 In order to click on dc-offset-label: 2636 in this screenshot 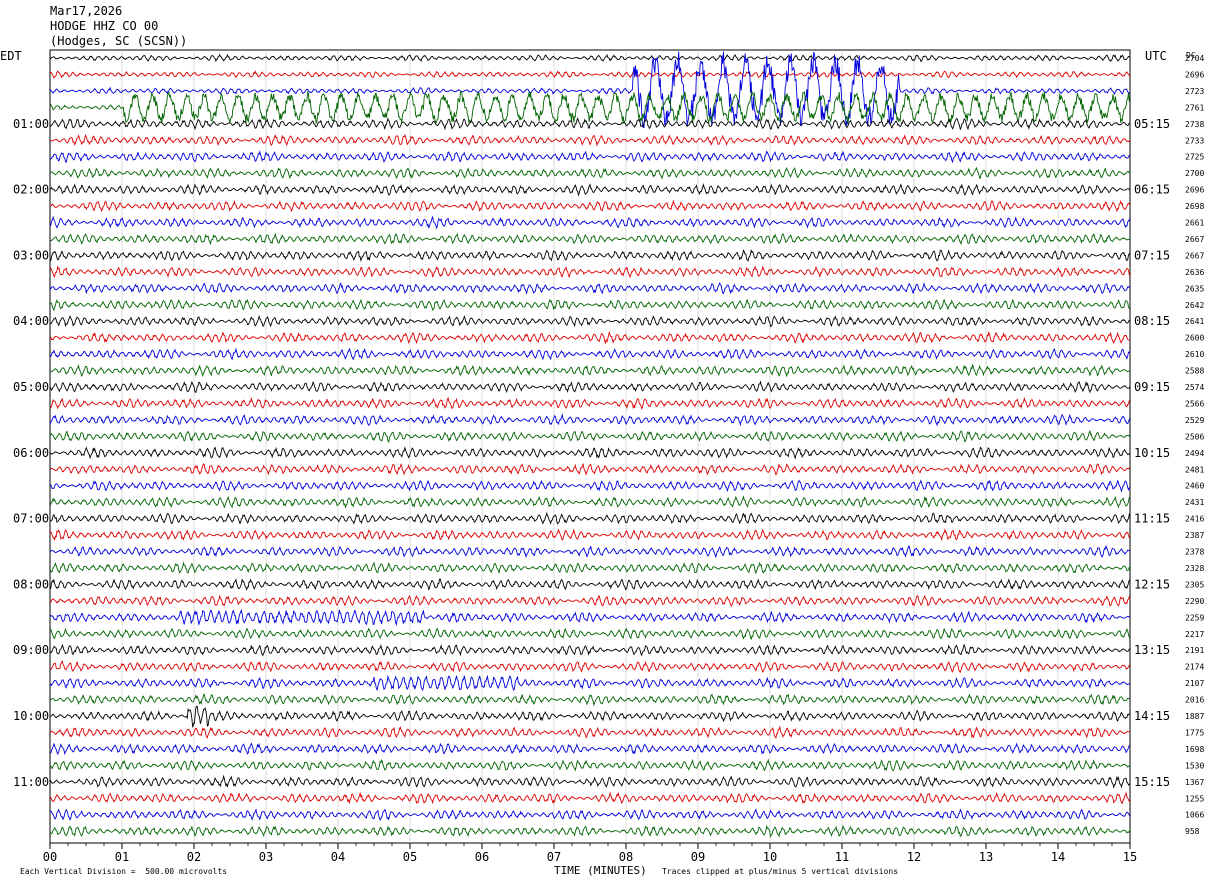, I will do `click(1194, 272)`.